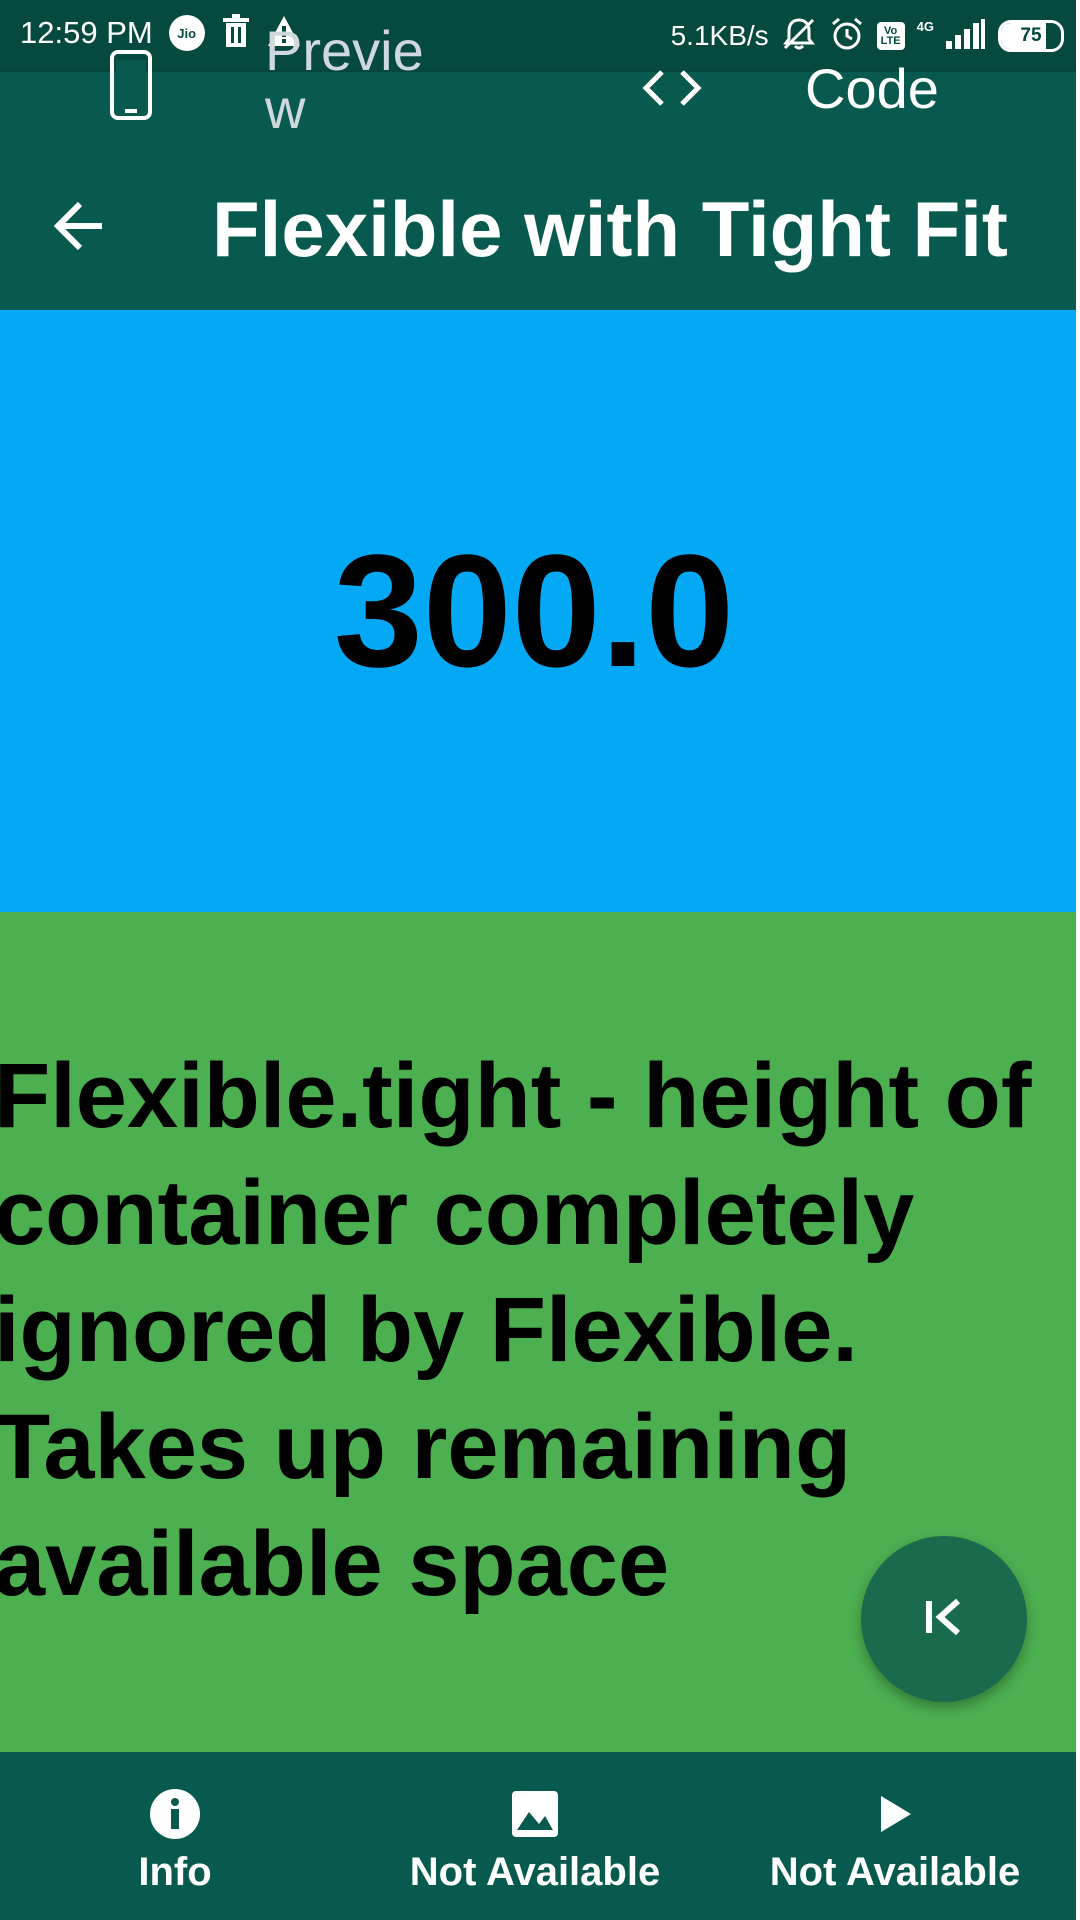  I want to click on phone-icon, so click(131, 85).